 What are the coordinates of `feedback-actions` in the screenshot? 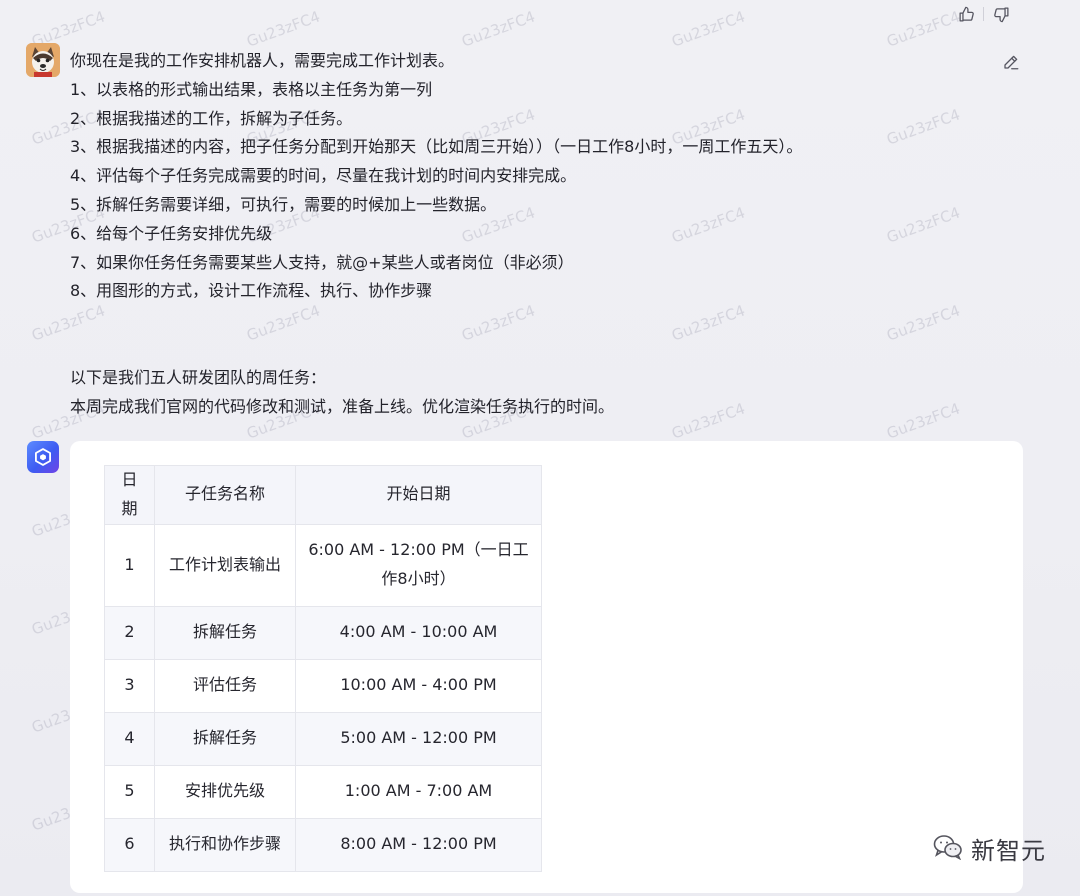 It's located at (983, 14).